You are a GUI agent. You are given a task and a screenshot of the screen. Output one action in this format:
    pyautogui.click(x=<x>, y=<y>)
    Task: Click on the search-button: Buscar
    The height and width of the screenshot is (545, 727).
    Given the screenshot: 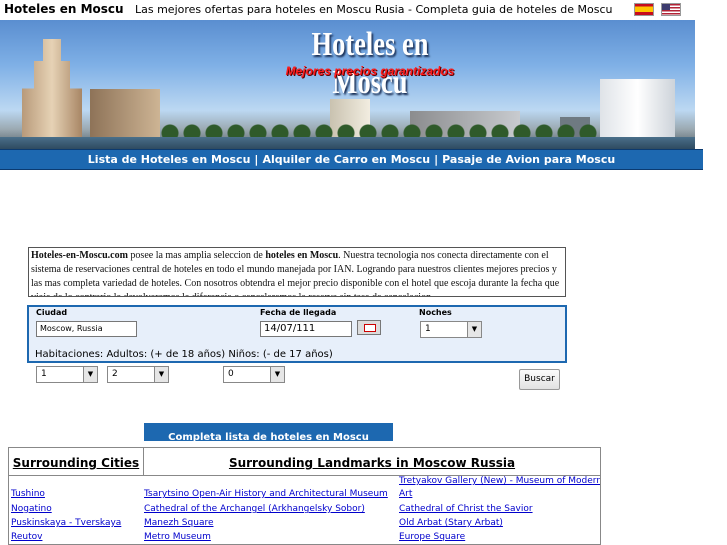 What is the action you would take?
    pyautogui.click(x=539, y=379)
    